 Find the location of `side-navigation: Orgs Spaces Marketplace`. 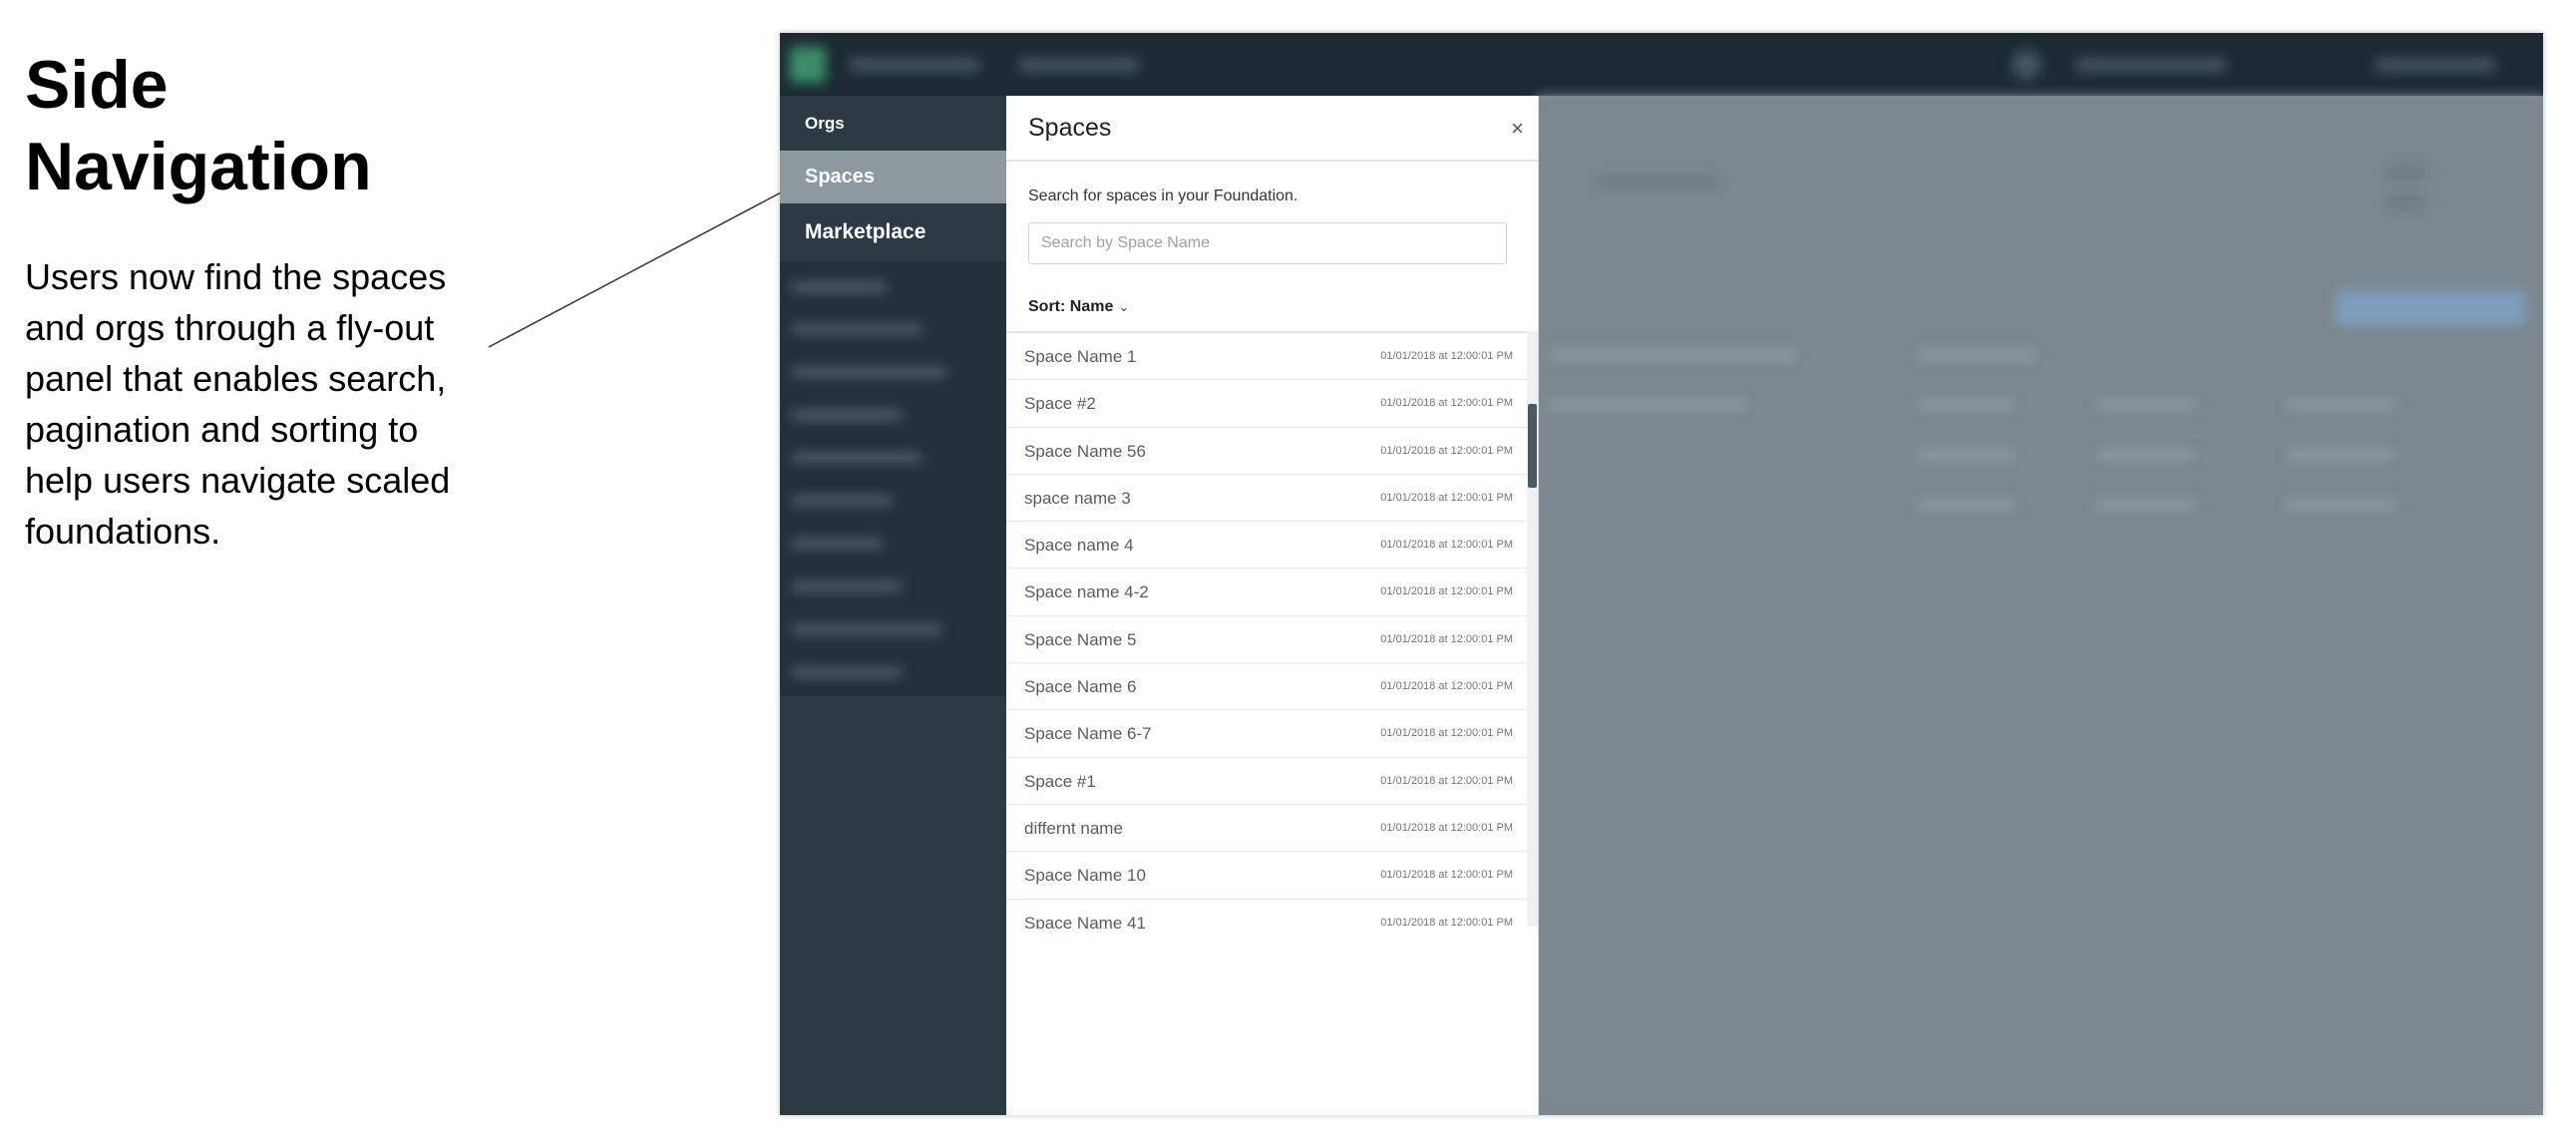

side-navigation: Orgs Spaces Marketplace is located at coordinates (893, 605).